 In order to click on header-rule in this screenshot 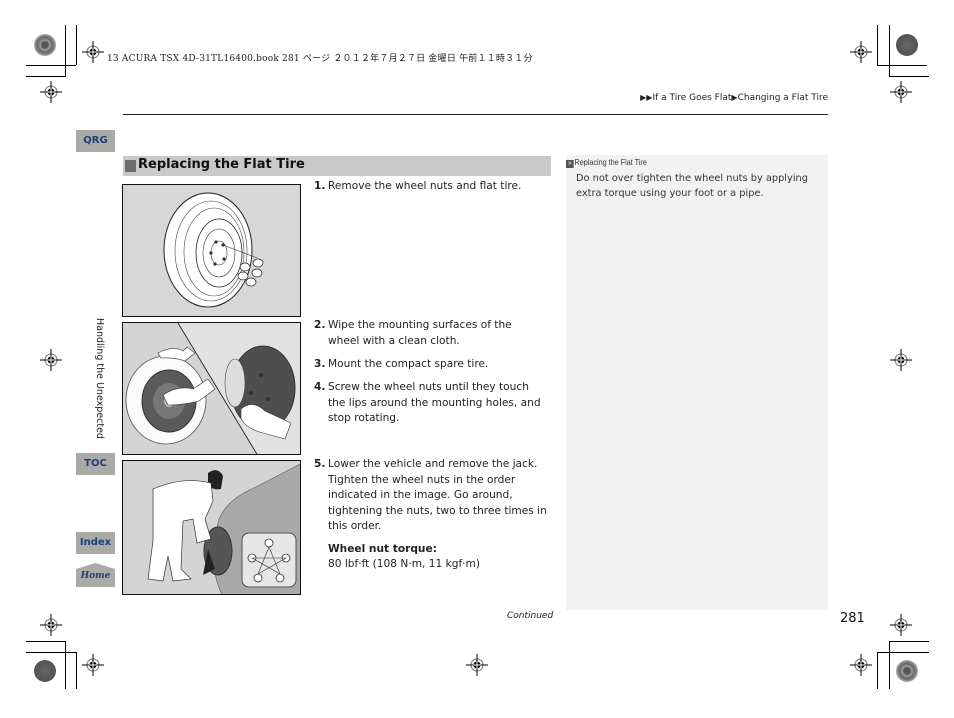, I will do `click(475, 114)`.